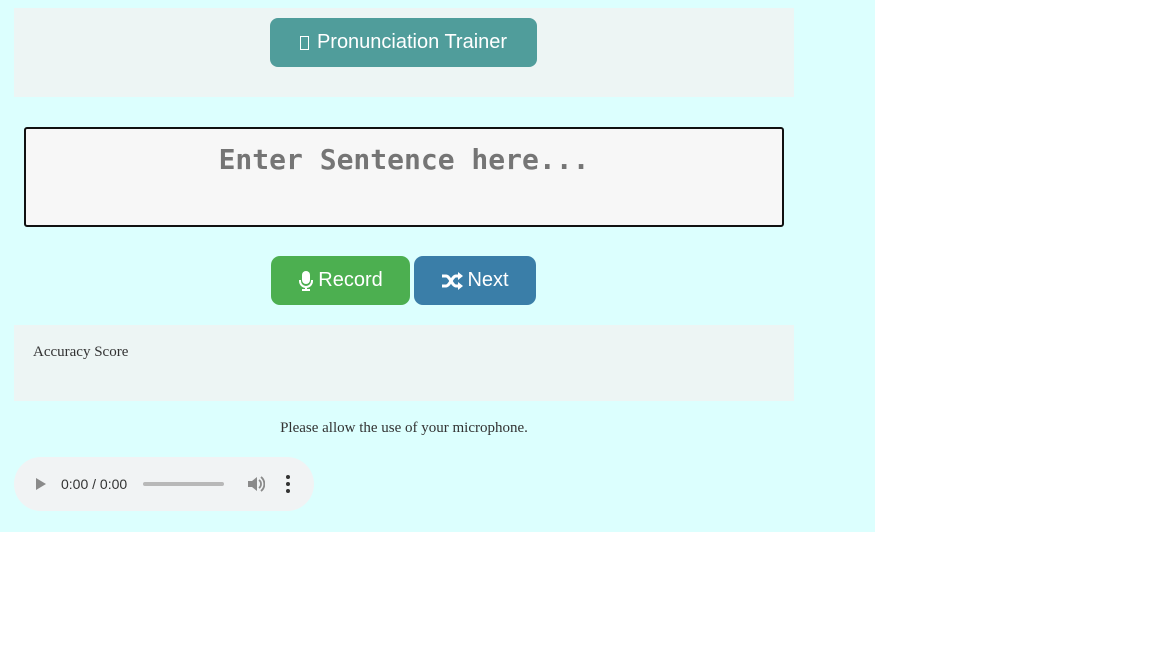 The width and height of the screenshot is (1152, 648). I want to click on app-title: Pronunciation Trainer, so click(412, 42).